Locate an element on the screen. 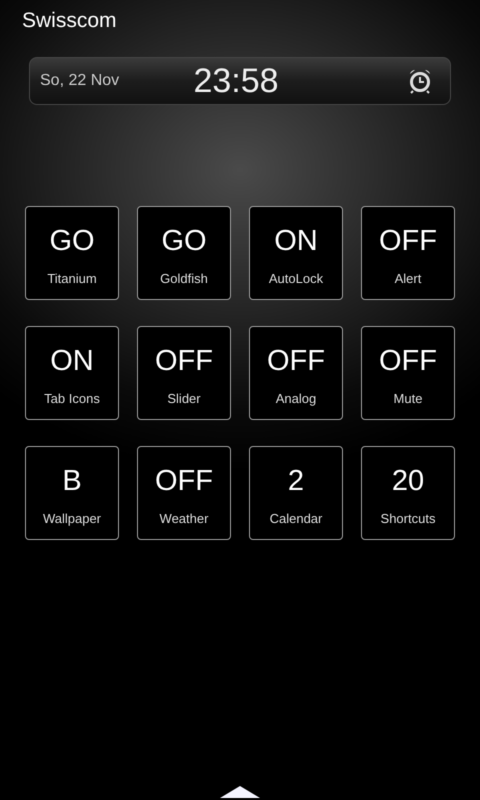  toggle-tile: OFF Analog is located at coordinates (296, 373).